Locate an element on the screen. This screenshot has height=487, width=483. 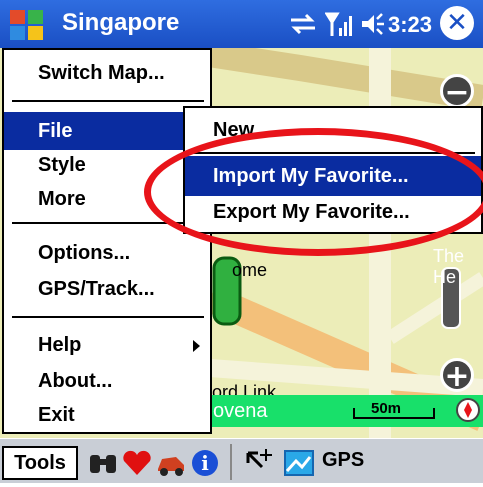
clock: 3:23 is located at coordinates (410, 24).